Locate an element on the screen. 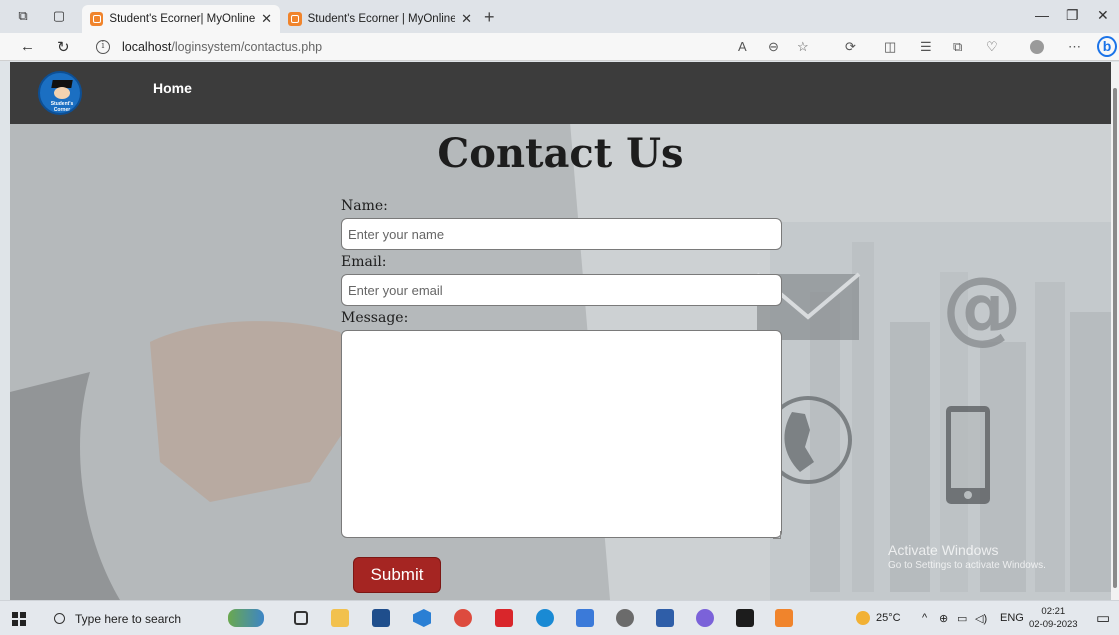 This screenshot has height=635, width=1119. file-explorer-icon is located at coordinates (340, 618).